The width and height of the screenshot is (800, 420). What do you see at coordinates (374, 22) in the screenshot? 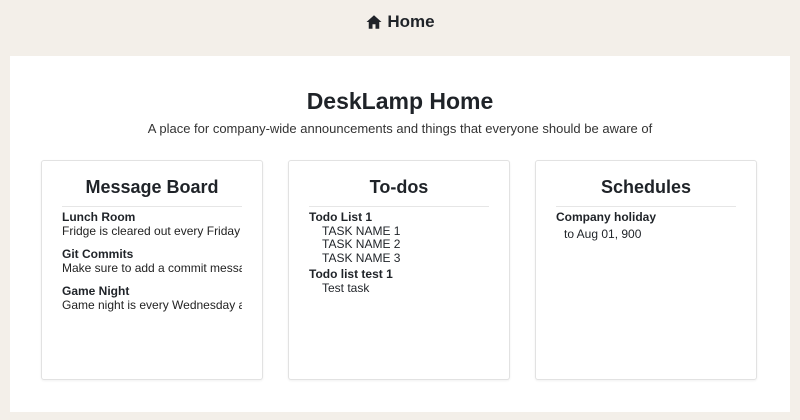
I see `home-icon` at bounding box center [374, 22].